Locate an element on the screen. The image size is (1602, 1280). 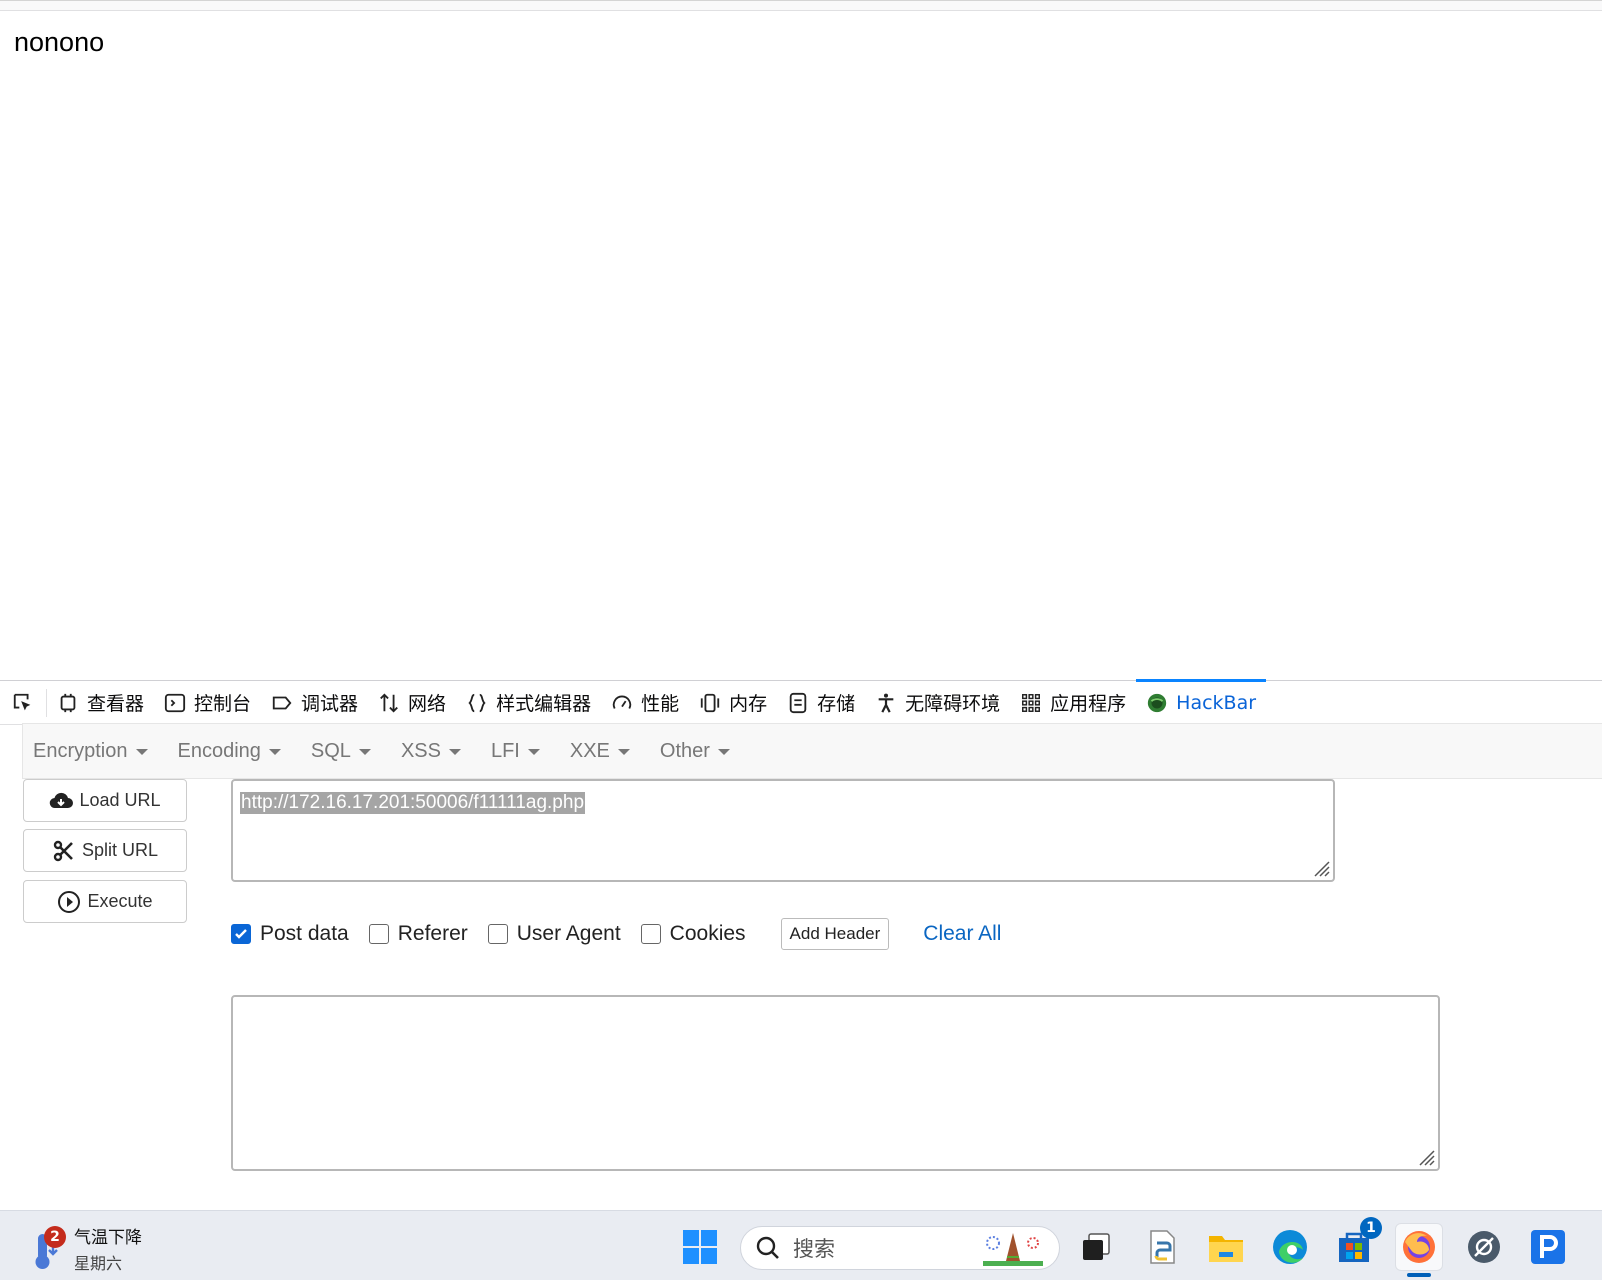
url-value: http://172.16.17.201:50006/f11111ag.php is located at coordinates (413, 803).